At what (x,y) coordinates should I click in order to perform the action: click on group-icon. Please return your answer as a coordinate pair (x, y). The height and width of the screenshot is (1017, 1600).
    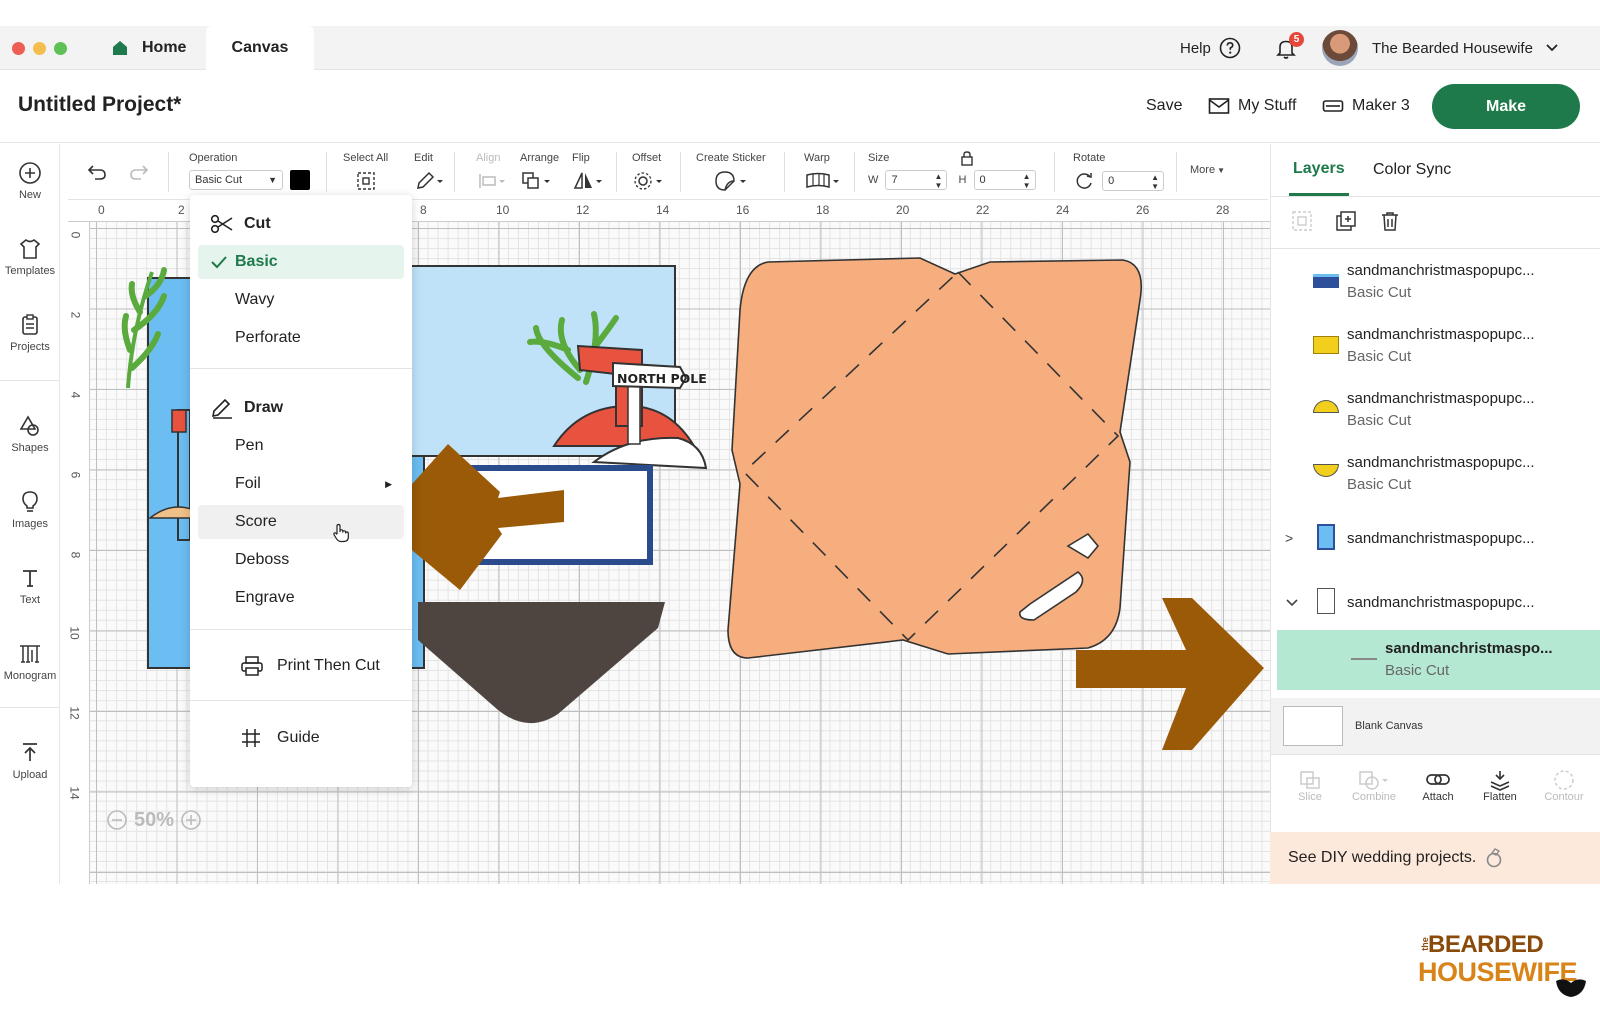
    Looking at the image, I should click on (1302, 221).